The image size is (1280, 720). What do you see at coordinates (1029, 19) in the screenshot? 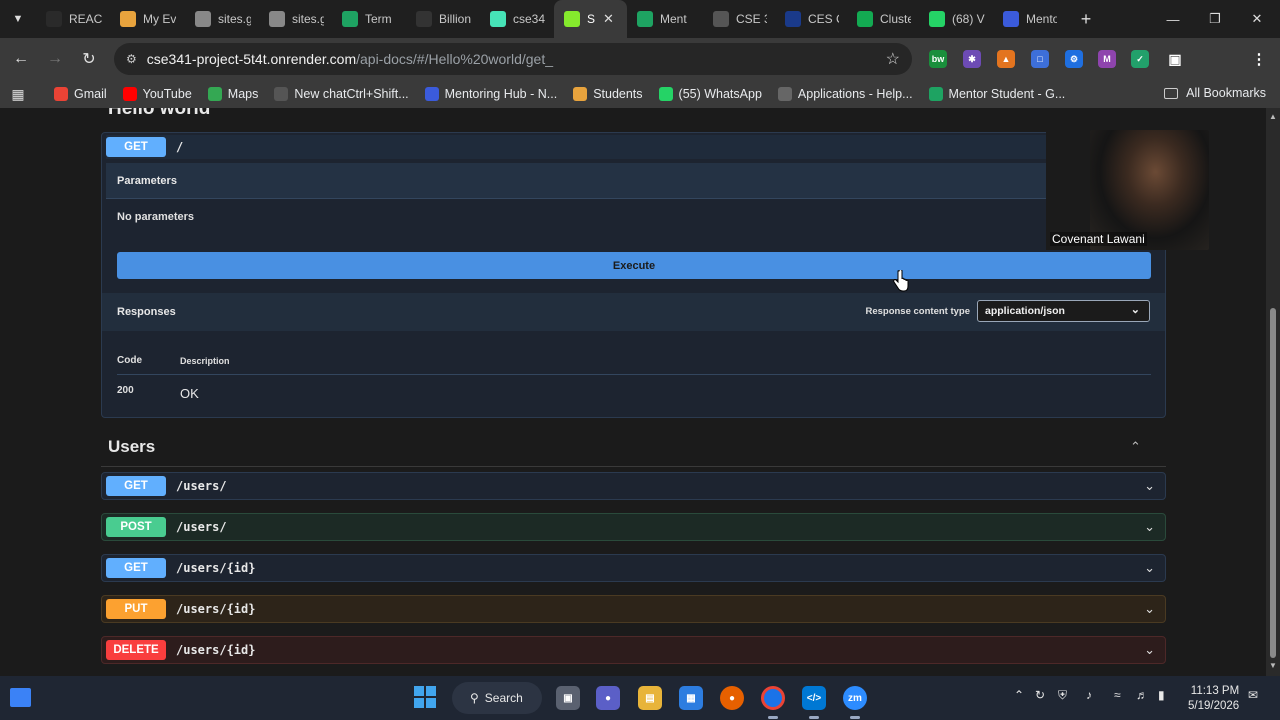
I see `tab: Mento` at bounding box center [1029, 19].